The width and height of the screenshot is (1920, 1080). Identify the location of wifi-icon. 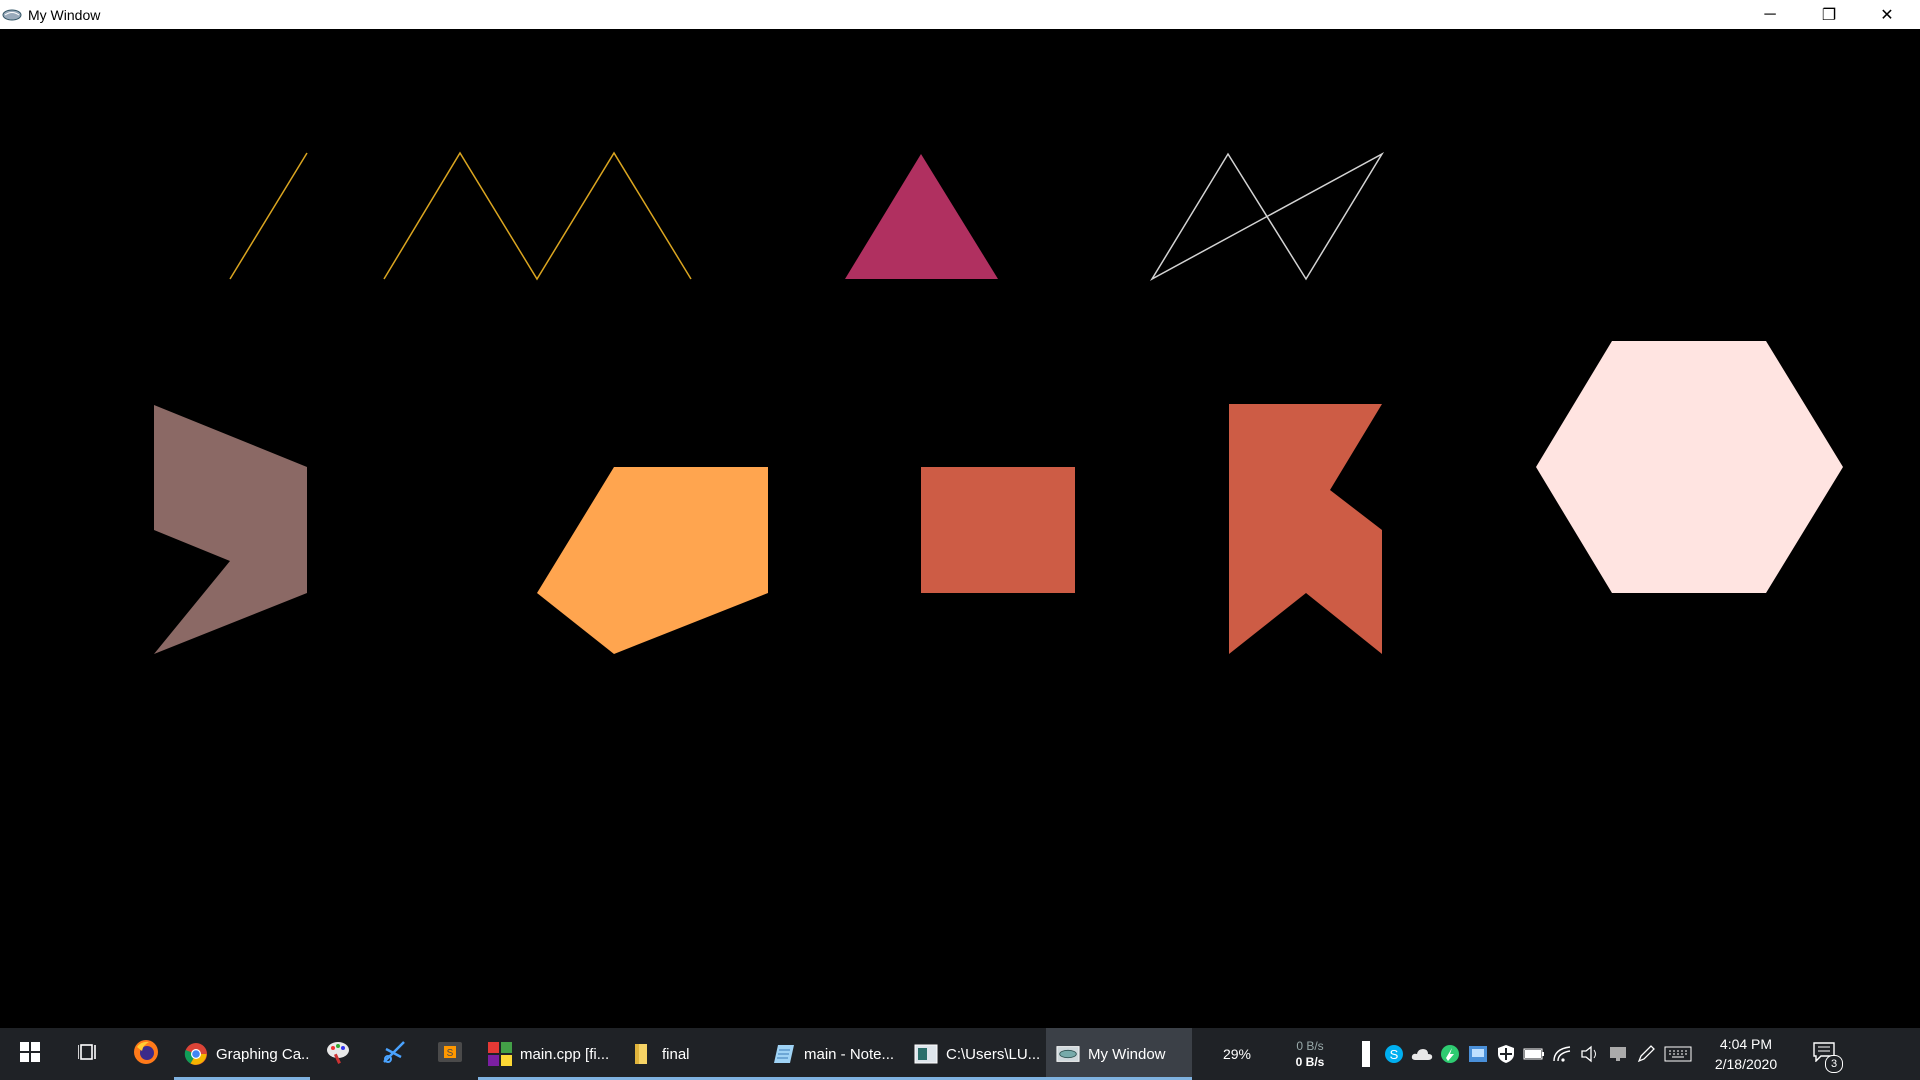
(1562, 1054).